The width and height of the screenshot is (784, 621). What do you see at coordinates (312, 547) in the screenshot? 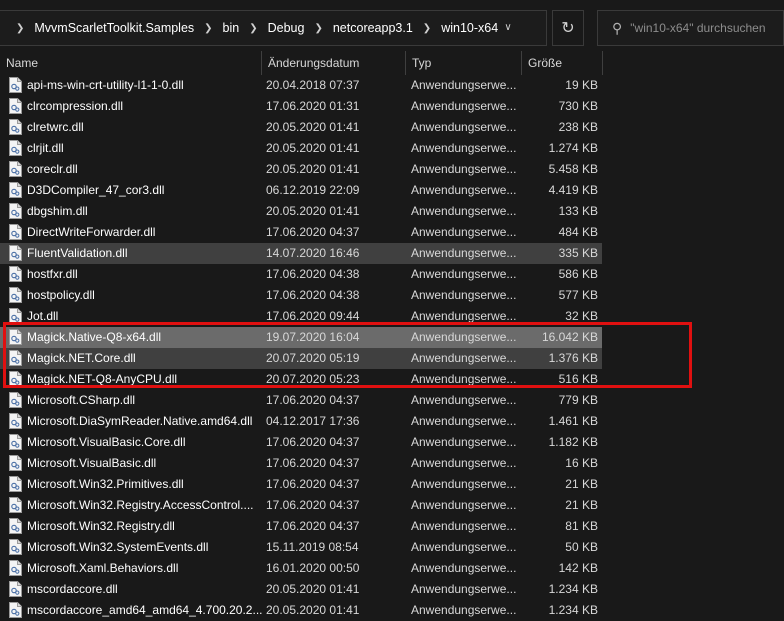
I see `file-date: 15.11.2019 08:54` at bounding box center [312, 547].